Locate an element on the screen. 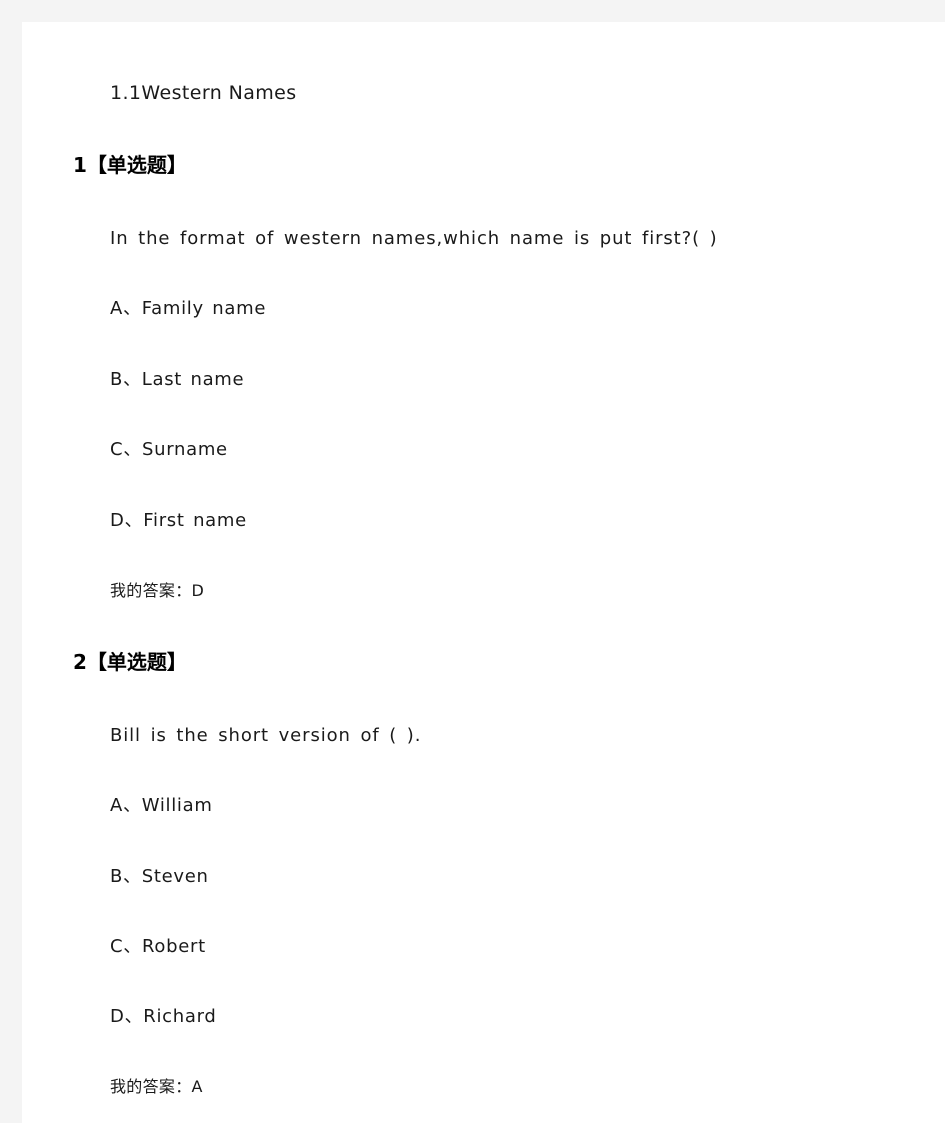 The width and height of the screenshot is (945, 1123). question-2-choice-b: B、Steven is located at coordinates (159, 877).